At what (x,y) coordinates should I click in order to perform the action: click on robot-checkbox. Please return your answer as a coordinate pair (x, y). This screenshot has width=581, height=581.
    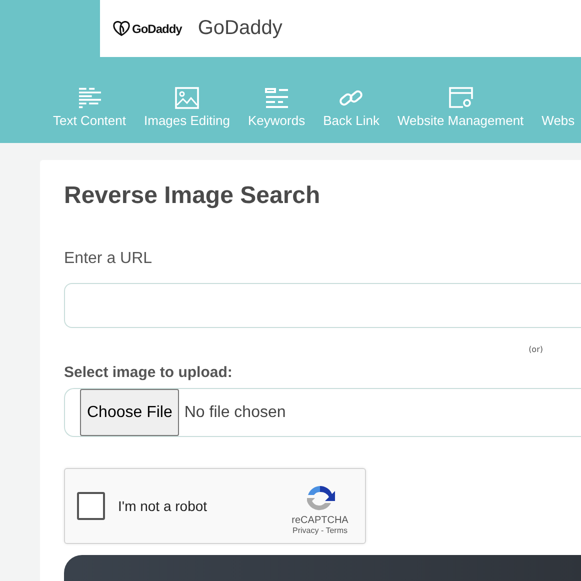
    Looking at the image, I should click on (91, 506).